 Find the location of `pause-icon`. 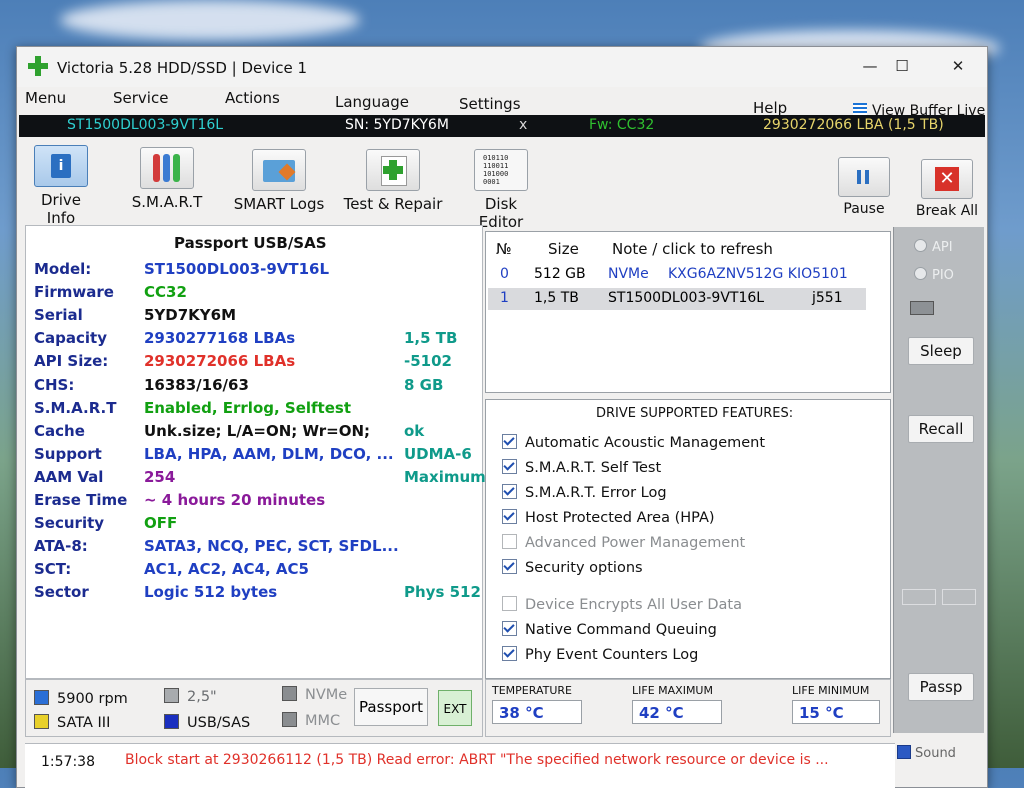

pause-icon is located at coordinates (864, 177).